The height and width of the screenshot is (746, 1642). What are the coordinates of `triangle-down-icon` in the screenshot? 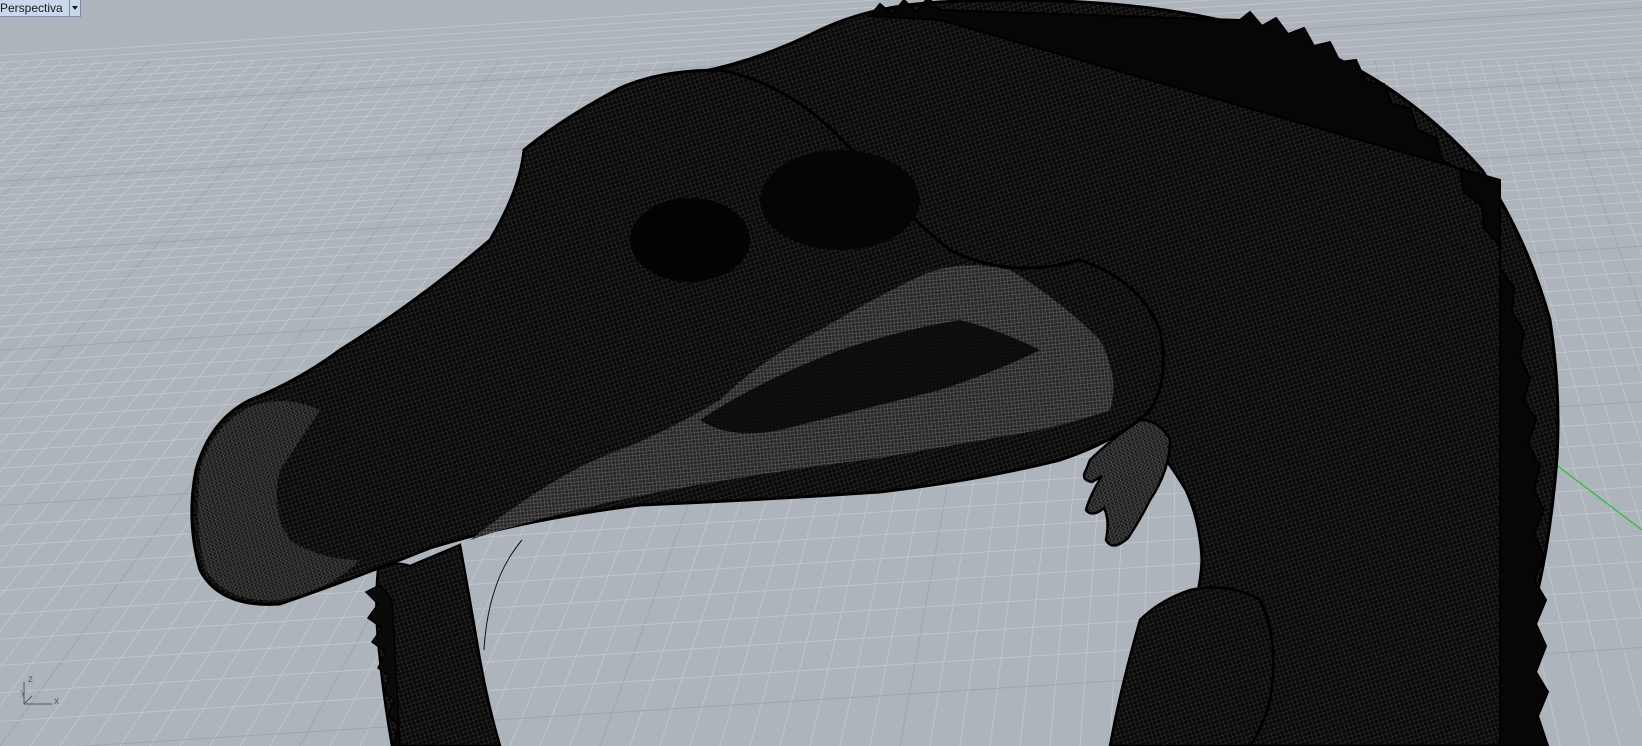 It's located at (74, 8).